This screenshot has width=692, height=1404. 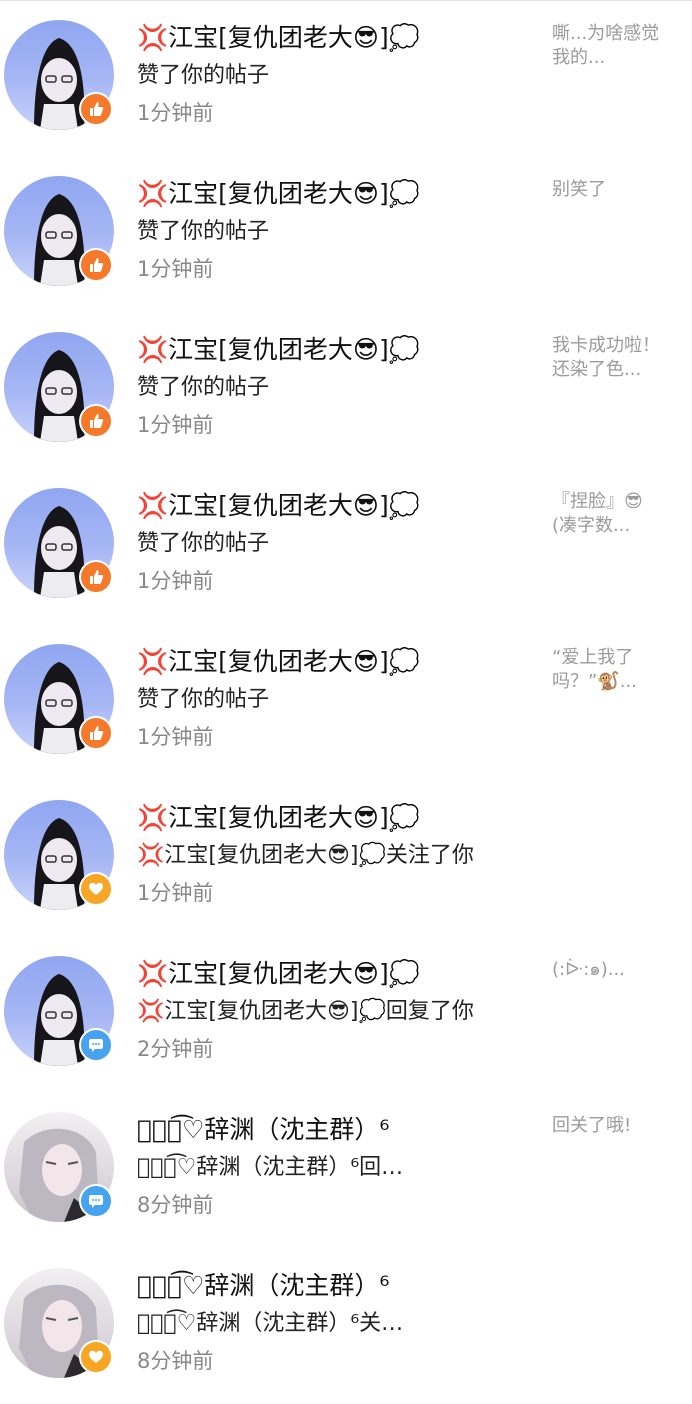 I want to click on notification-row: 💢江宝[复仇团老大😎]💭 赞了你的帖子 1分钟前 别笑了, so click(x=346, y=234).